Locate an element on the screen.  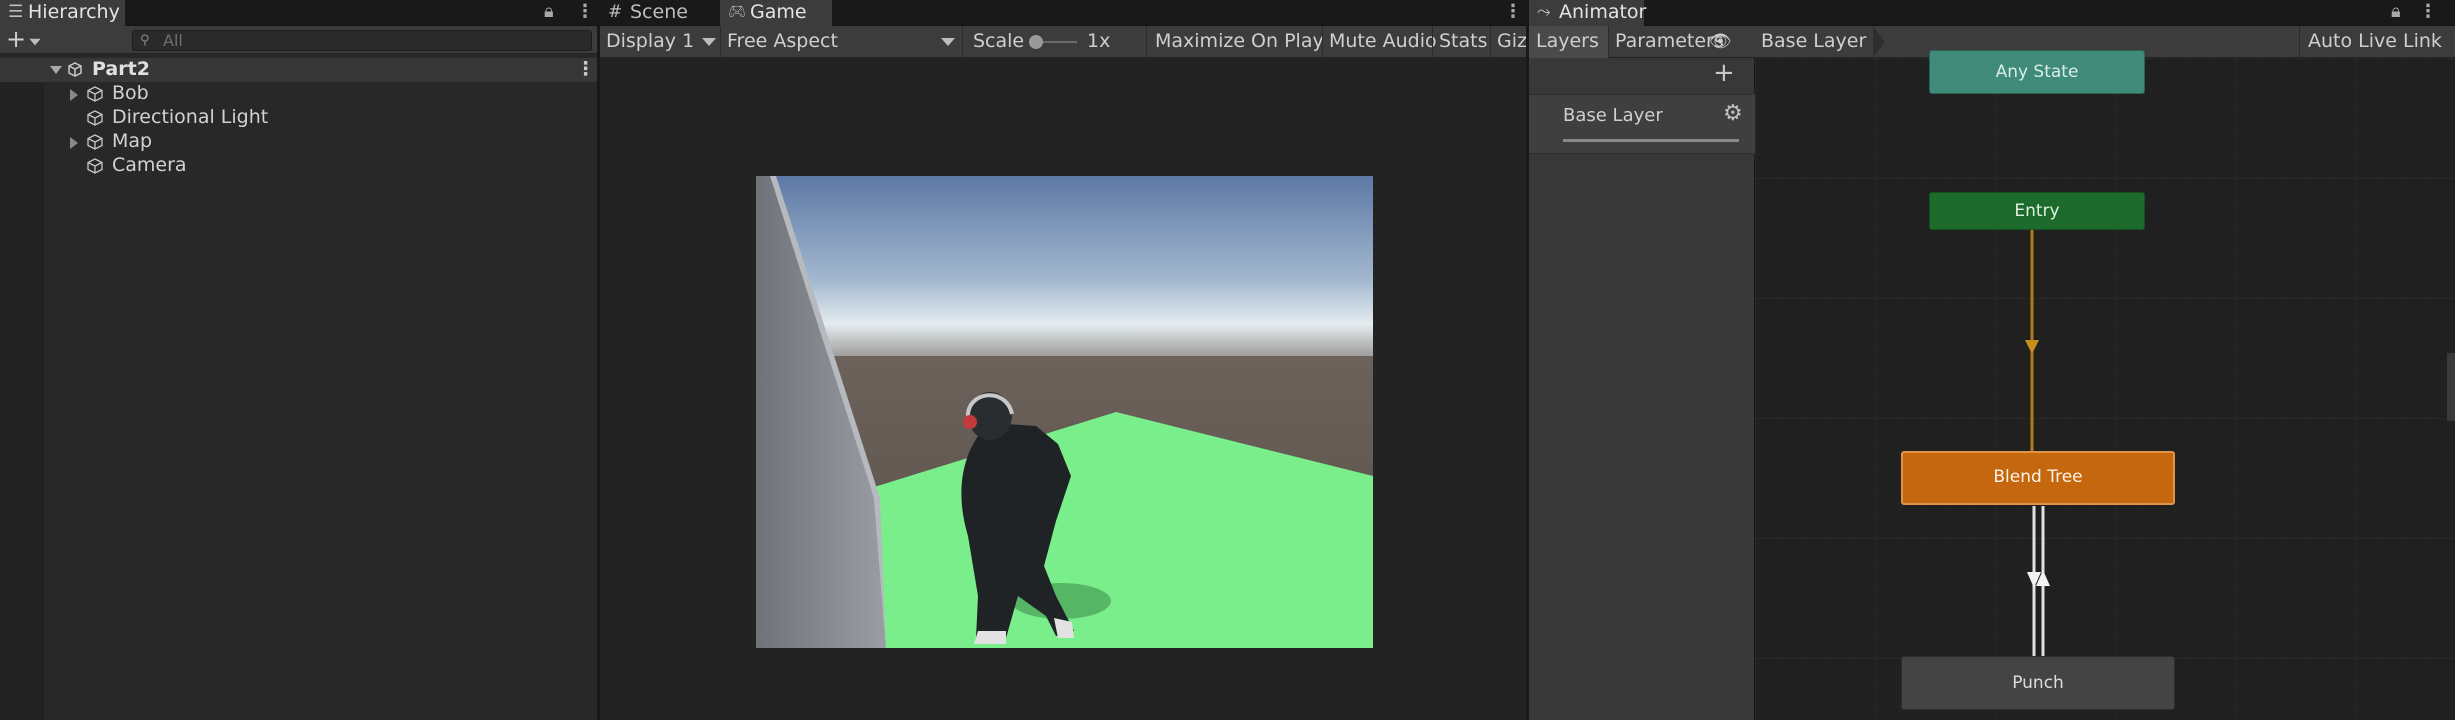
layers-label: Layers is located at coordinates (1567, 41).